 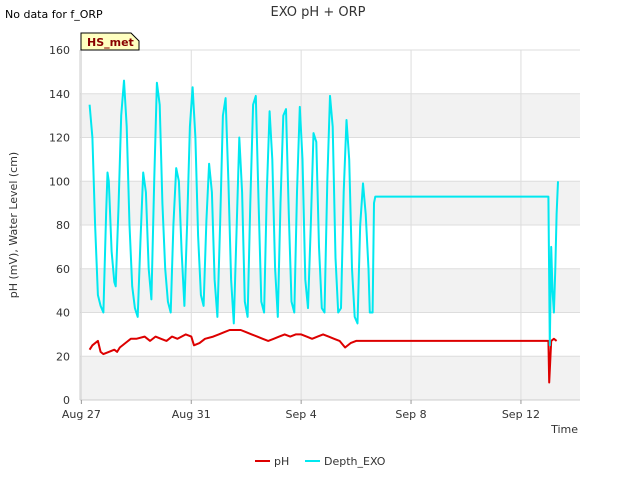 I want to click on chart-title: EXO pH + ORP, so click(x=318, y=12).